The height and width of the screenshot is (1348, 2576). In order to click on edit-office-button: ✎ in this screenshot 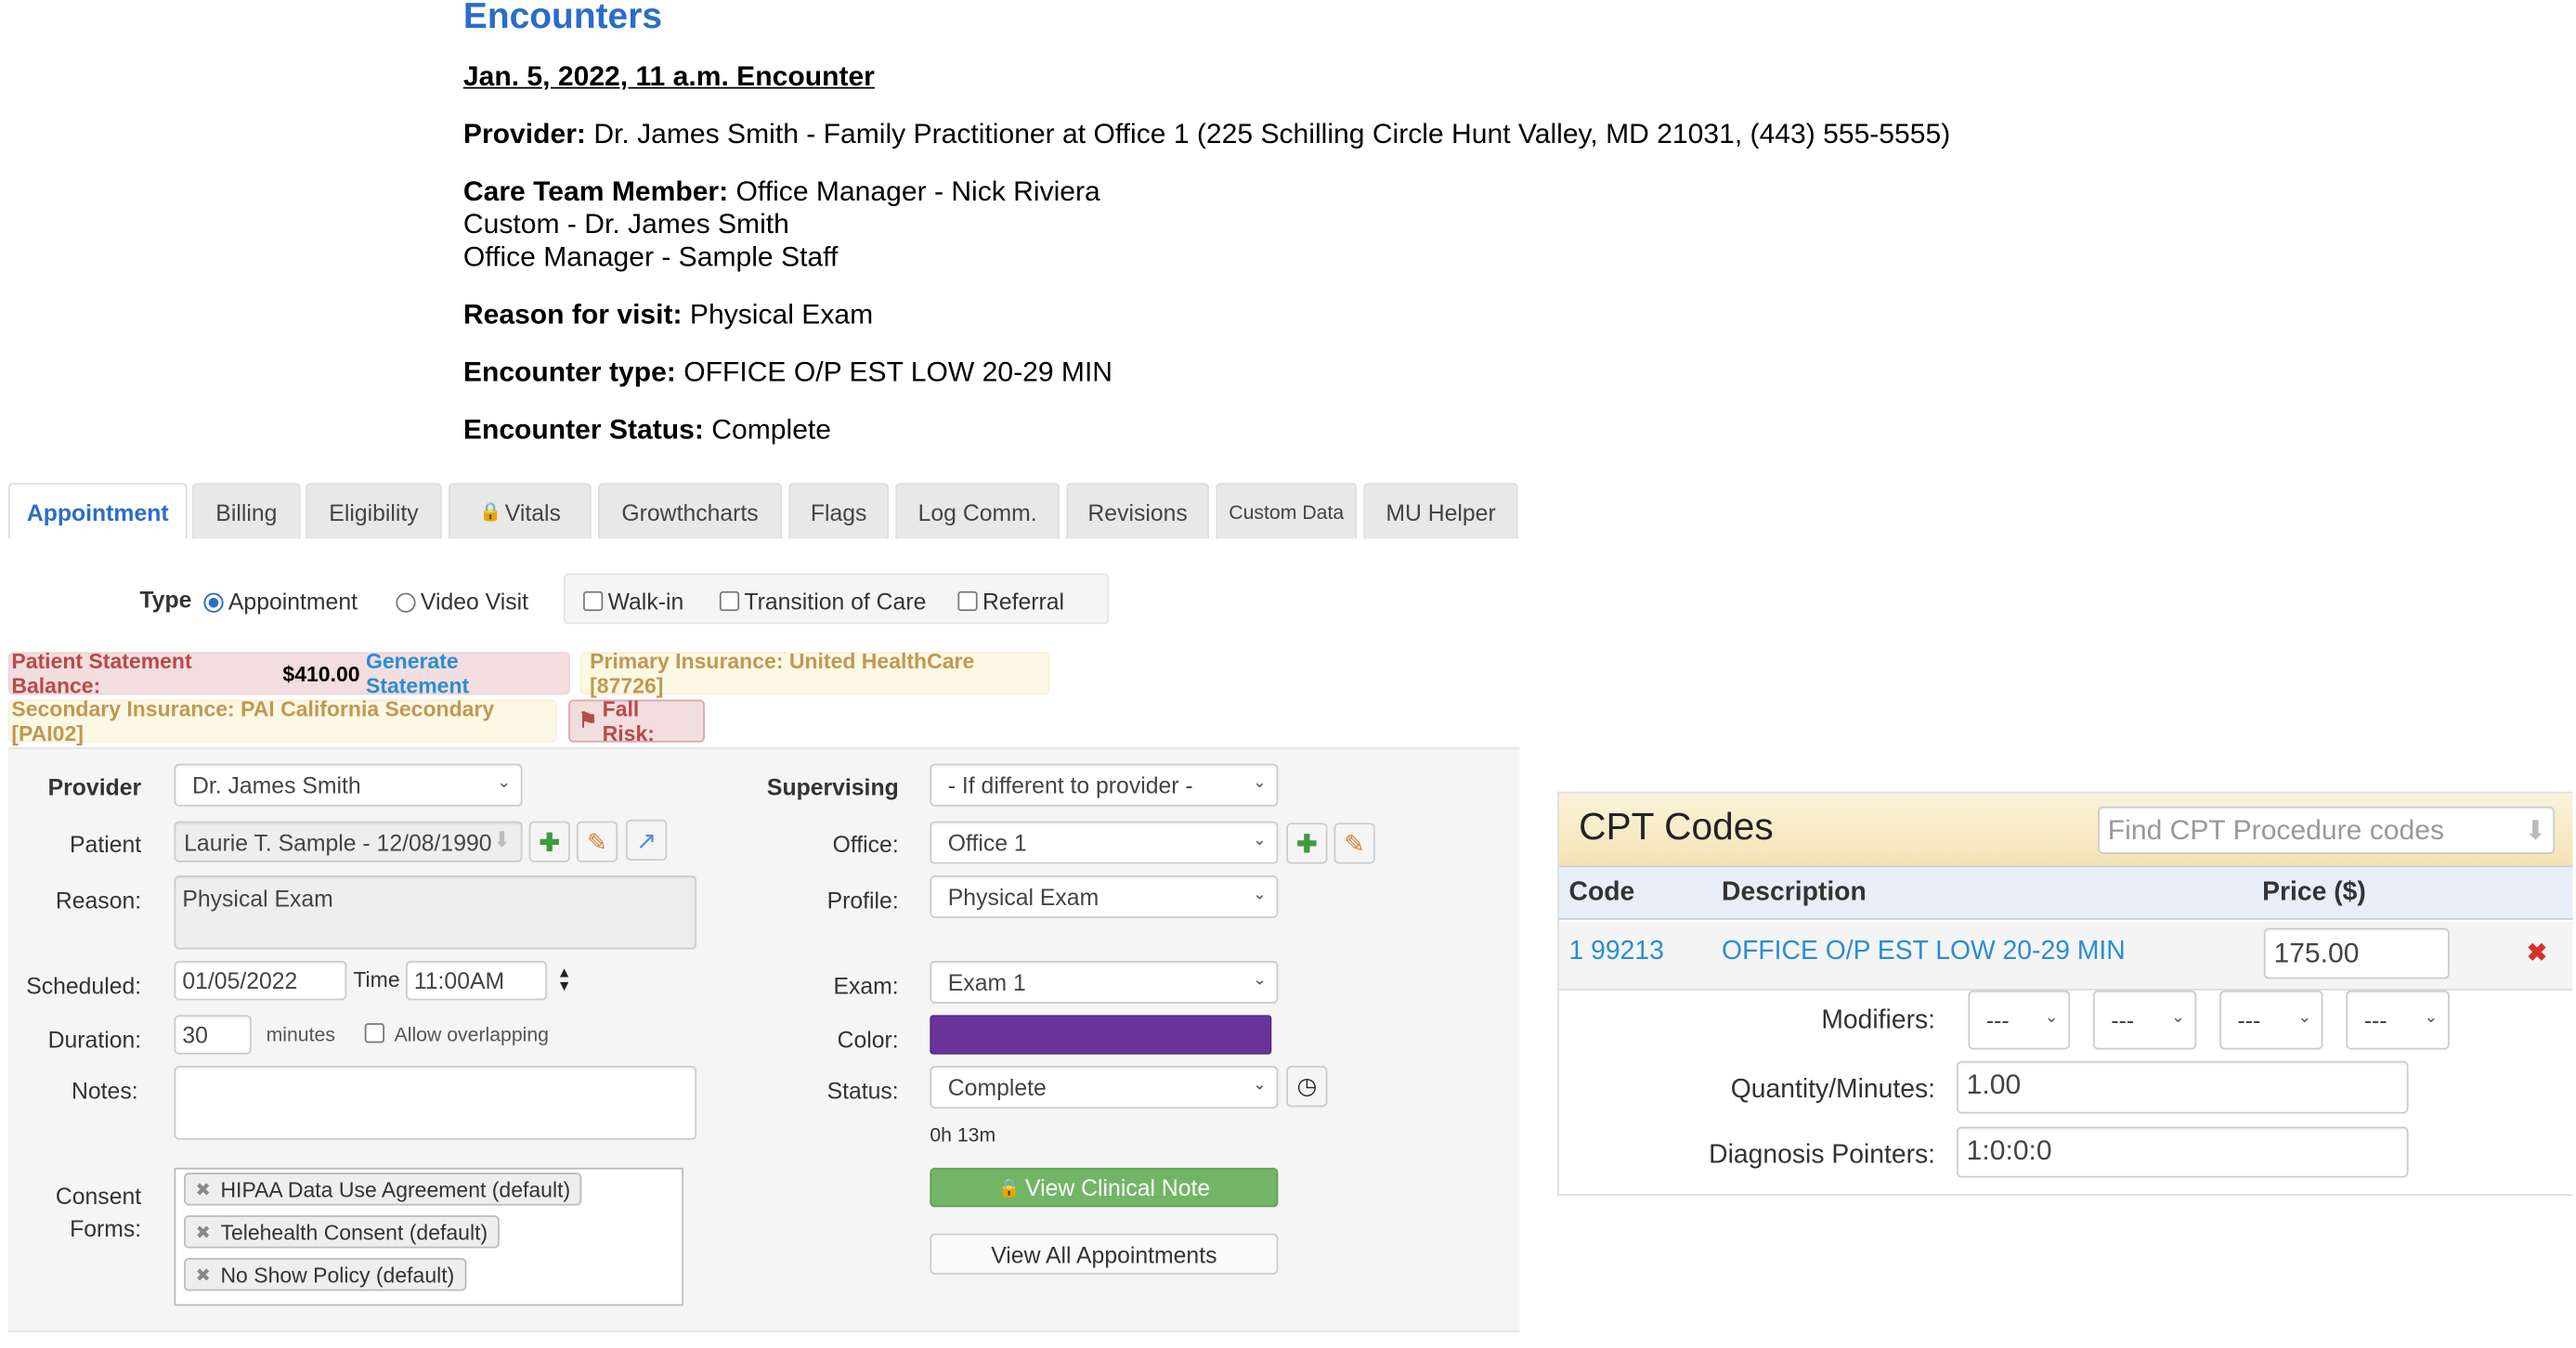, I will do `click(1355, 843)`.